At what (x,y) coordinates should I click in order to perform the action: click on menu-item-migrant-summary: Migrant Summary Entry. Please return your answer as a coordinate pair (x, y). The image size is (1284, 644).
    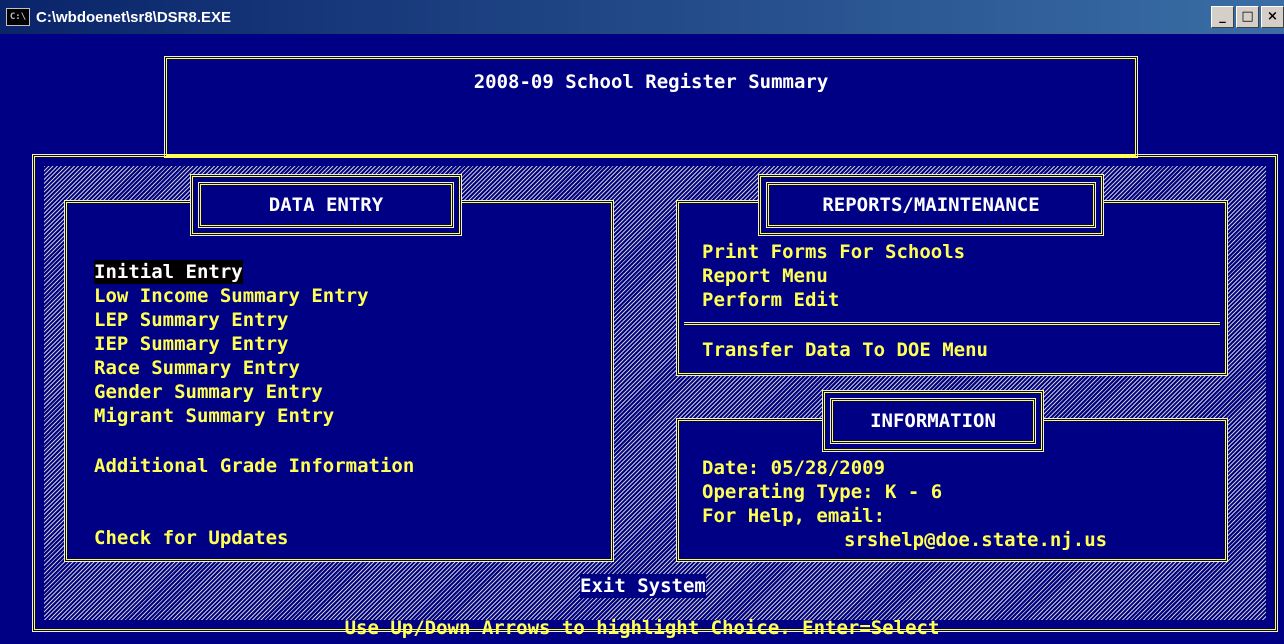
    Looking at the image, I should click on (214, 416).